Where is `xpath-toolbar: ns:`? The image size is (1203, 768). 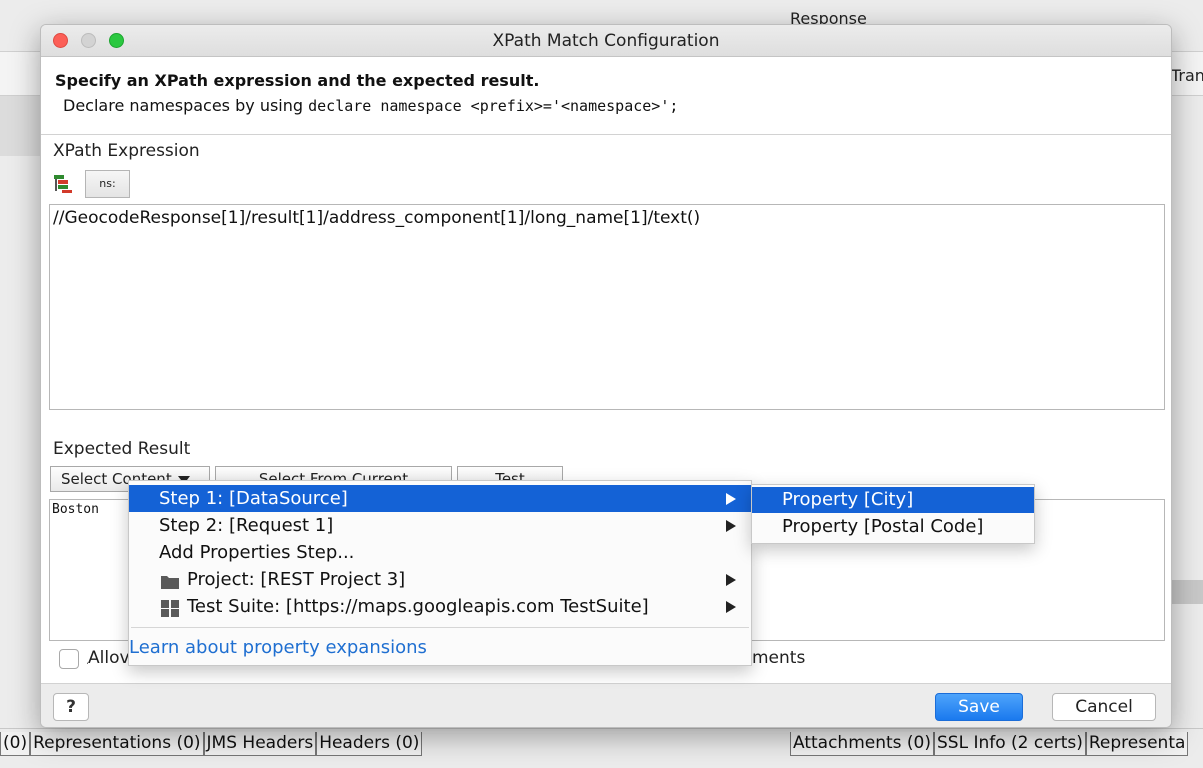
xpath-toolbar: ns: is located at coordinates (91, 184).